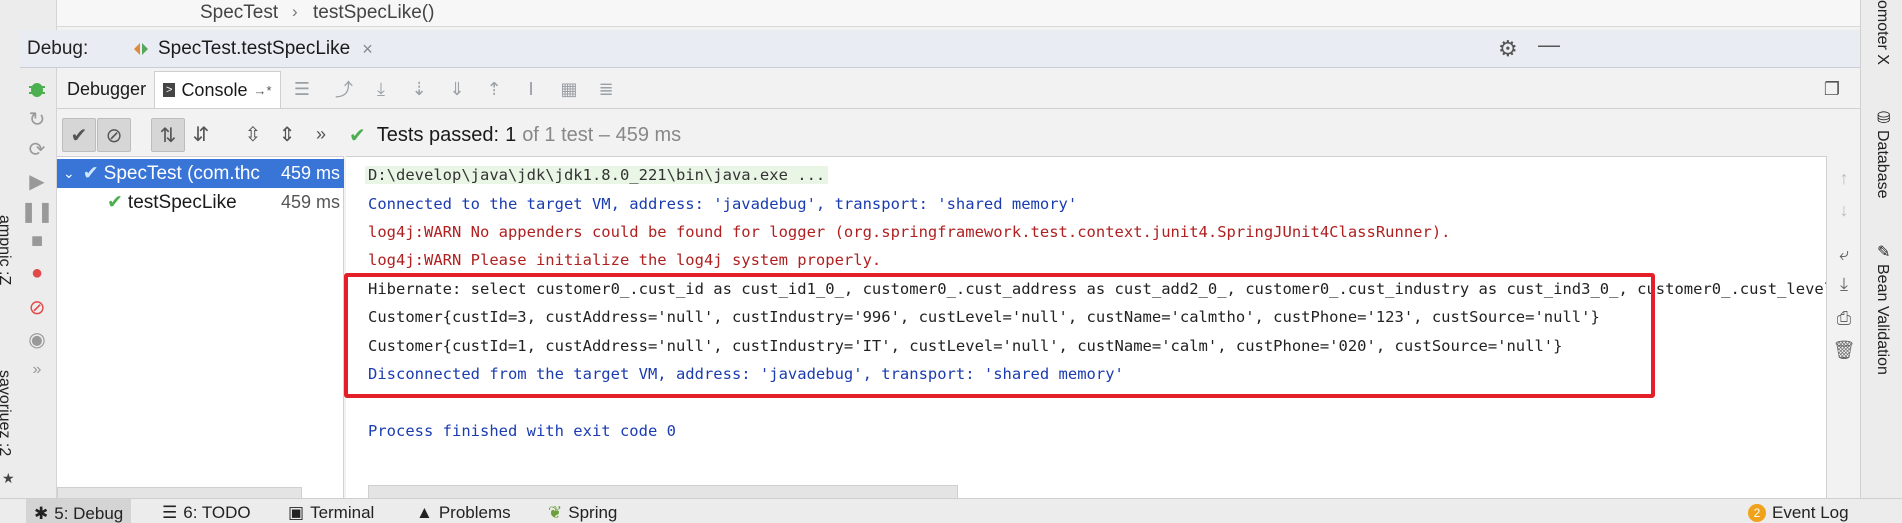  I want to click on favorites-tool-label: savoriuez :2, so click(6, 413).